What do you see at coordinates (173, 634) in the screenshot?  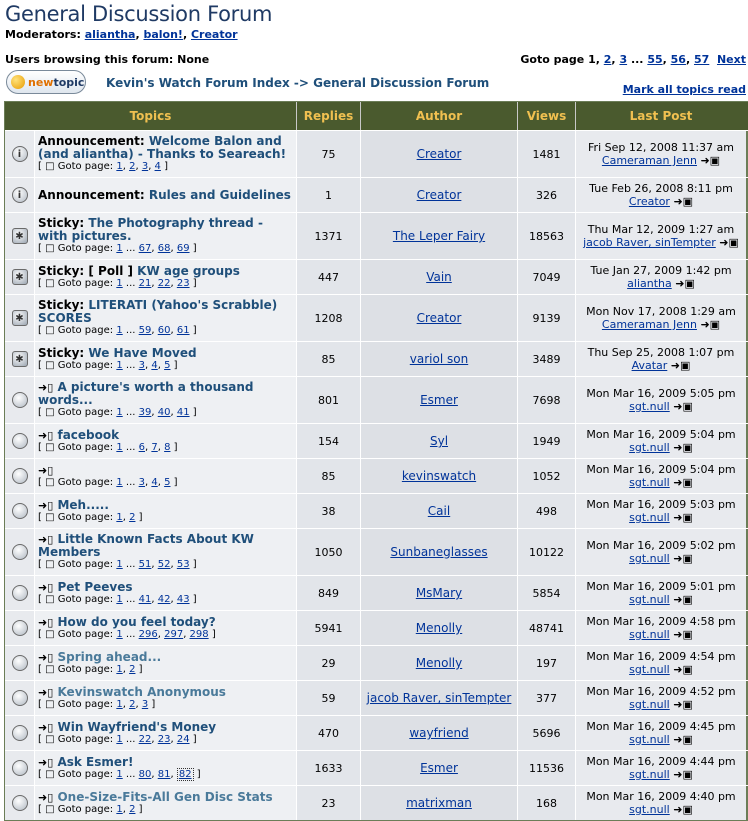 I see `topic-page-link: 297` at bounding box center [173, 634].